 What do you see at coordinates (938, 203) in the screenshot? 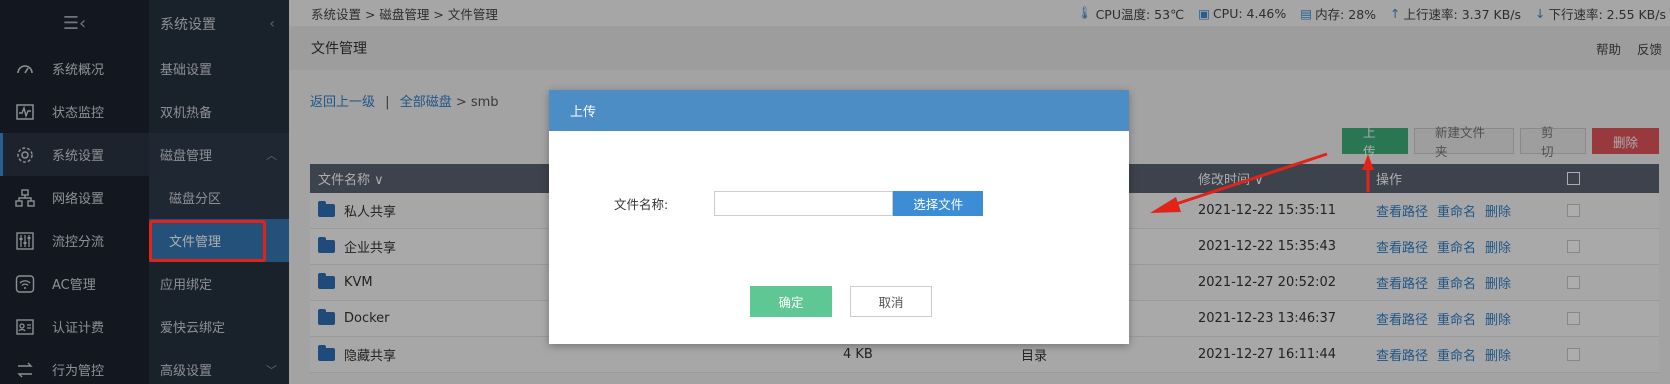
I see `choose-file-button: 选择文件` at bounding box center [938, 203].